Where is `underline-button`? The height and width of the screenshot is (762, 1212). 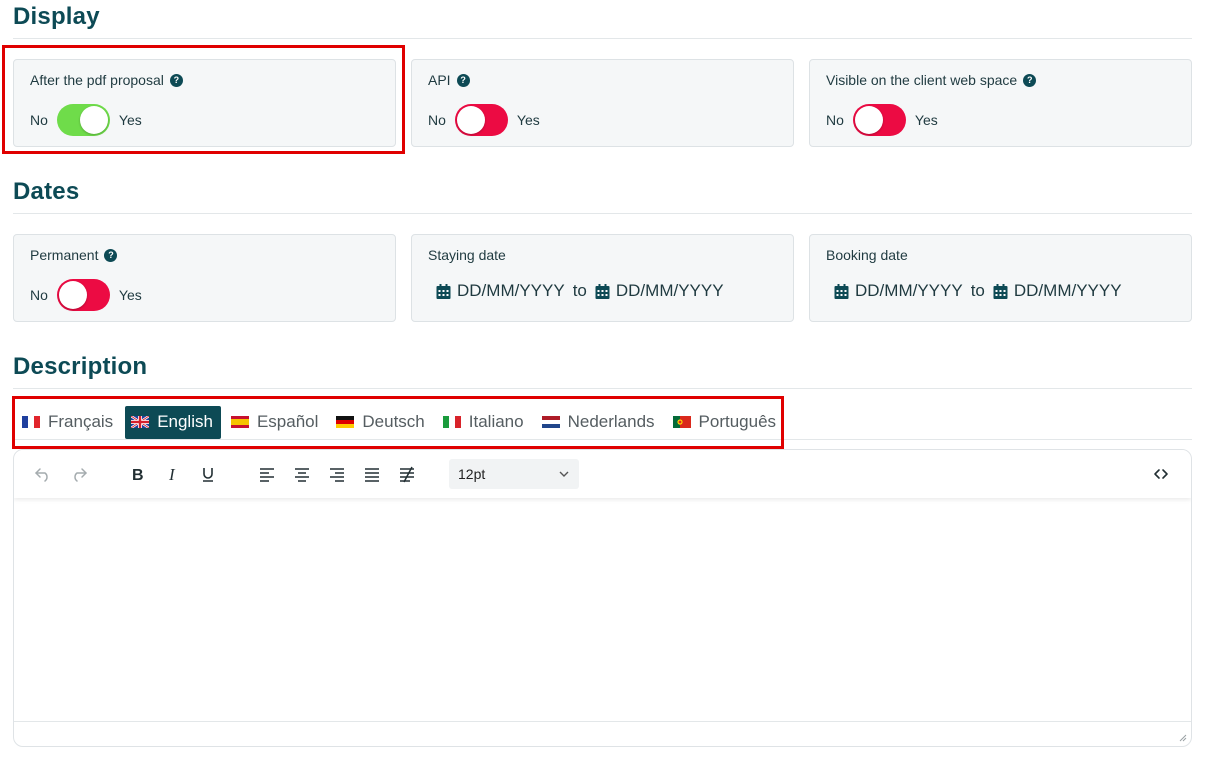 underline-button is located at coordinates (208, 474).